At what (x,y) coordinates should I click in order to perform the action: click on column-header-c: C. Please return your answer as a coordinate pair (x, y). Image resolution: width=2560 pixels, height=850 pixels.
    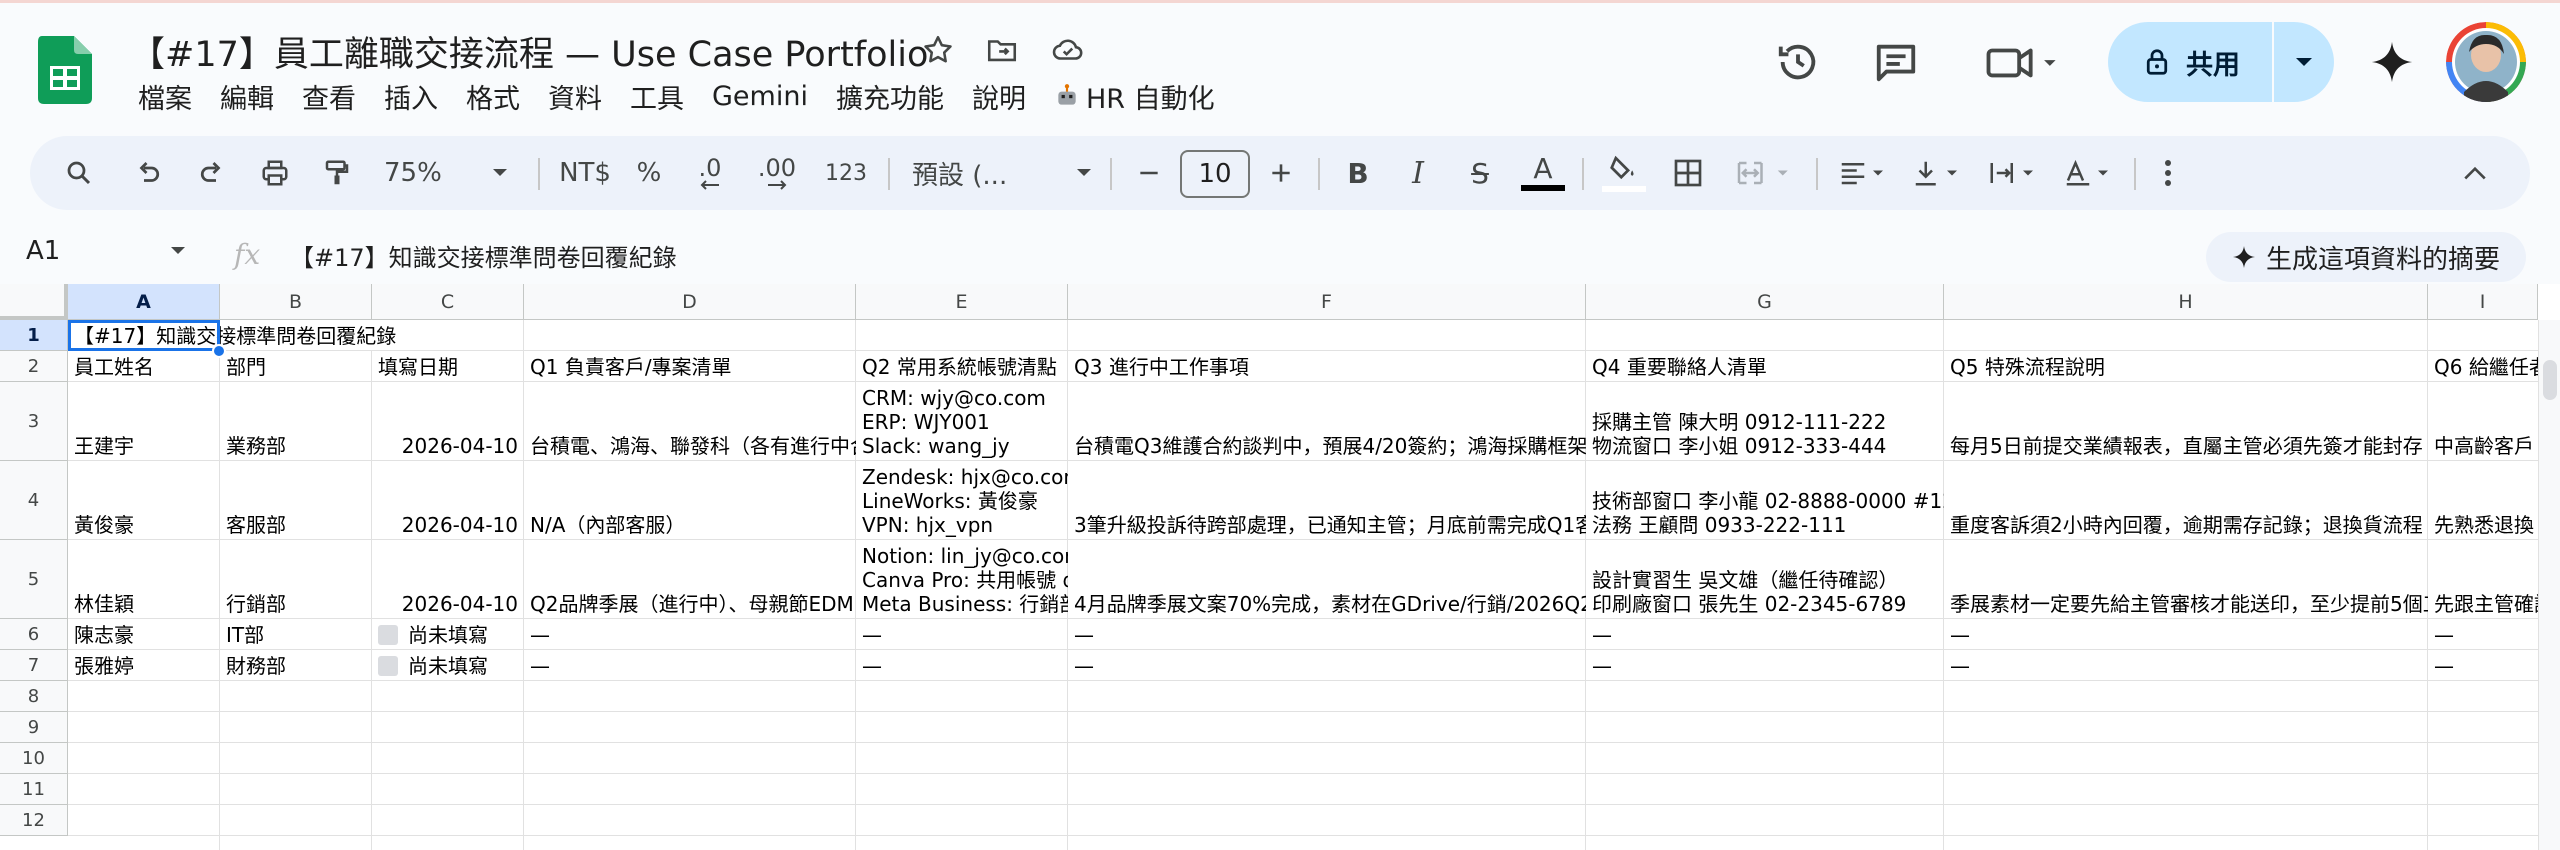
    Looking at the image, I should click on (448, 302).